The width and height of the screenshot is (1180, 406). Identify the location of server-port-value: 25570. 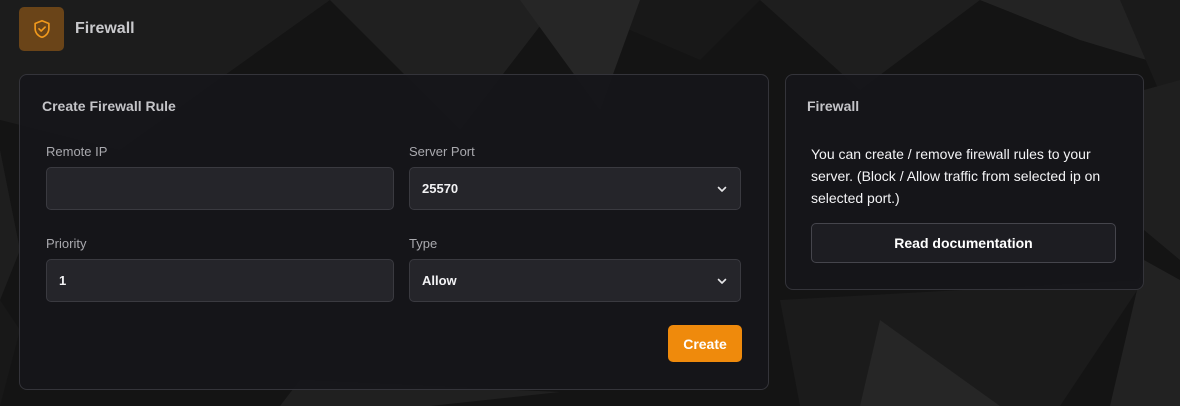
(440, 188).